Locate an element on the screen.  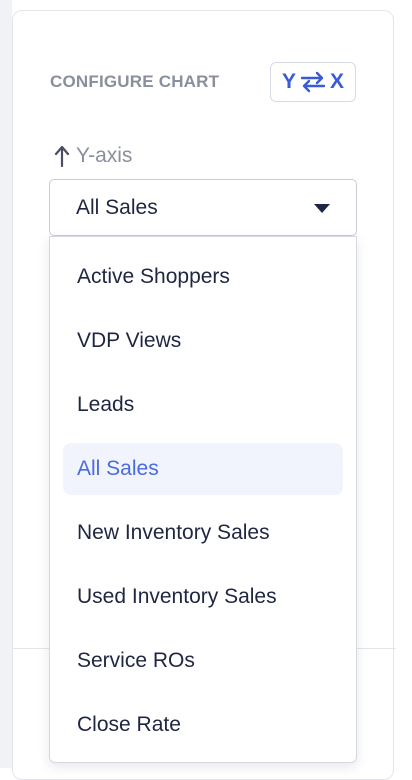
option-all-sales: All Sales is located at coordinates (203, 469).